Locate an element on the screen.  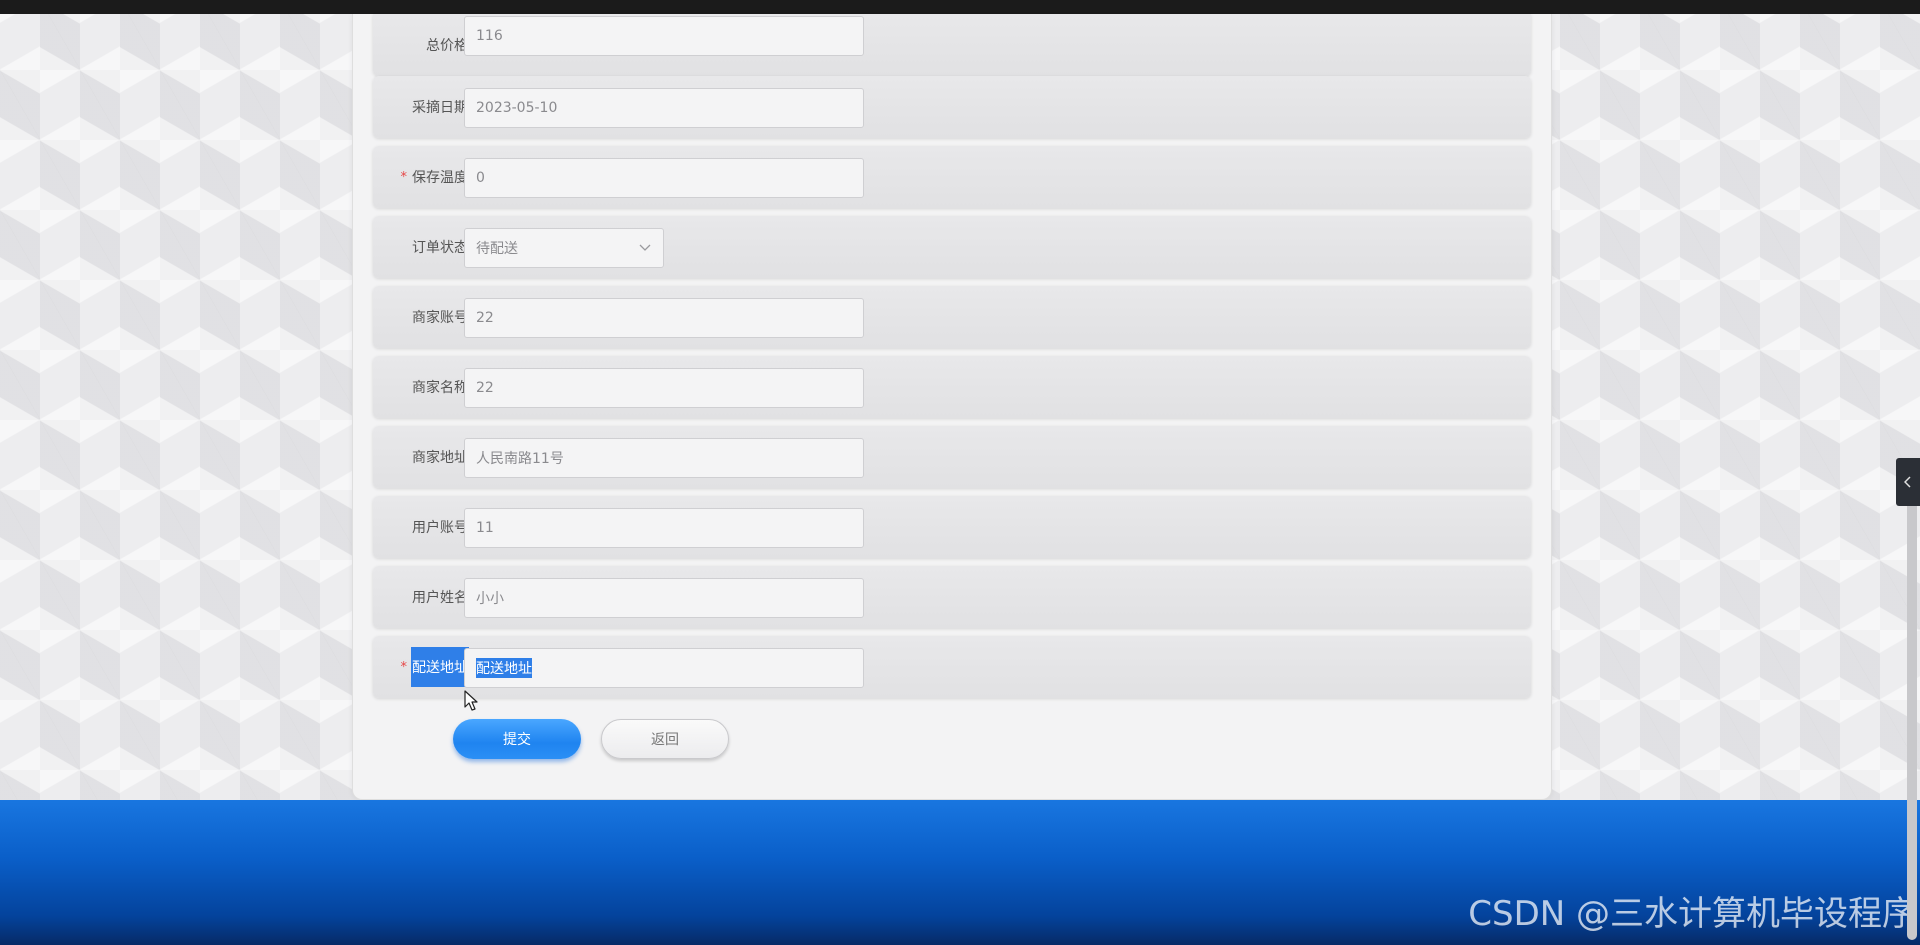
browser-top-bar is located at coordinates (960, 7).